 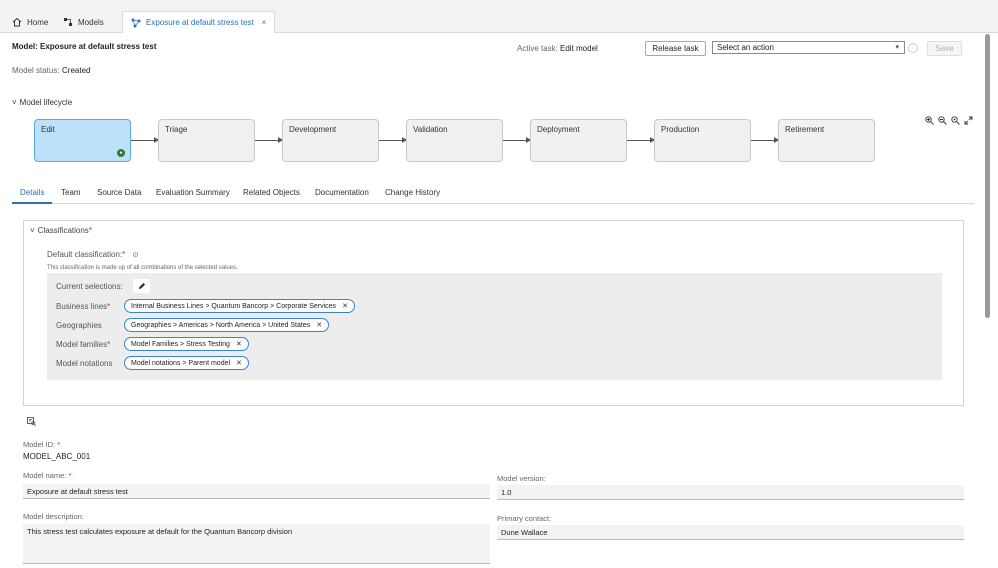 I want to click on model-status-value: Created, so click(x=76, y=70).